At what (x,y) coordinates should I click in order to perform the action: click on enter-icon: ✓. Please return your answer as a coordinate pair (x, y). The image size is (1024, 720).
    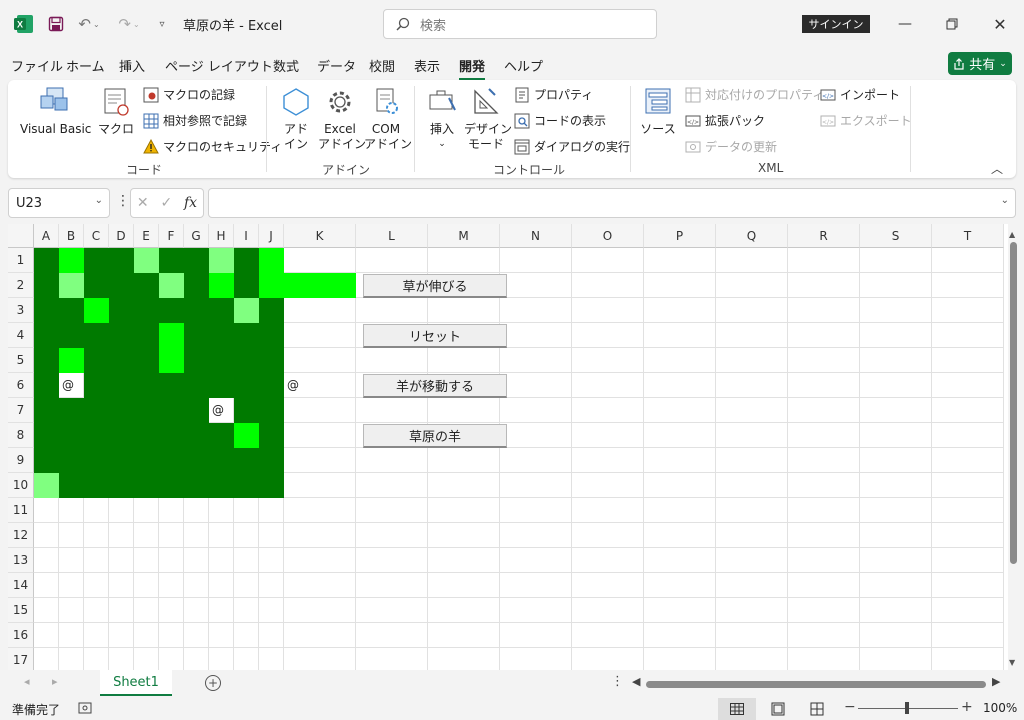
    Looking at the image, I should click on (166, 203).